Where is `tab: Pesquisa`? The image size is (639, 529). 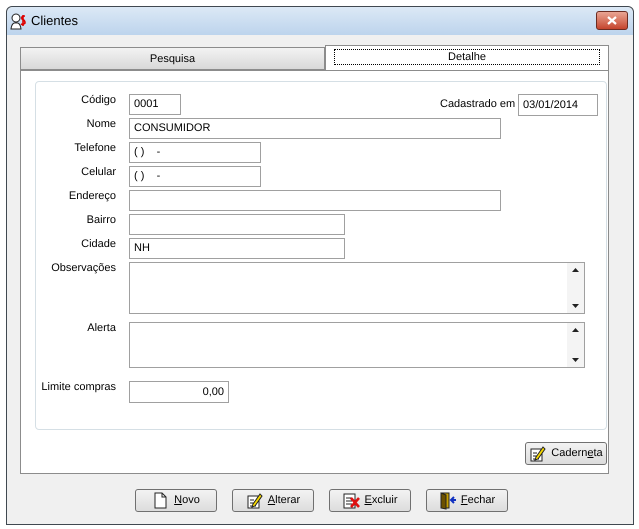 tab: Pesquisa is located at coordinates (172, 58).